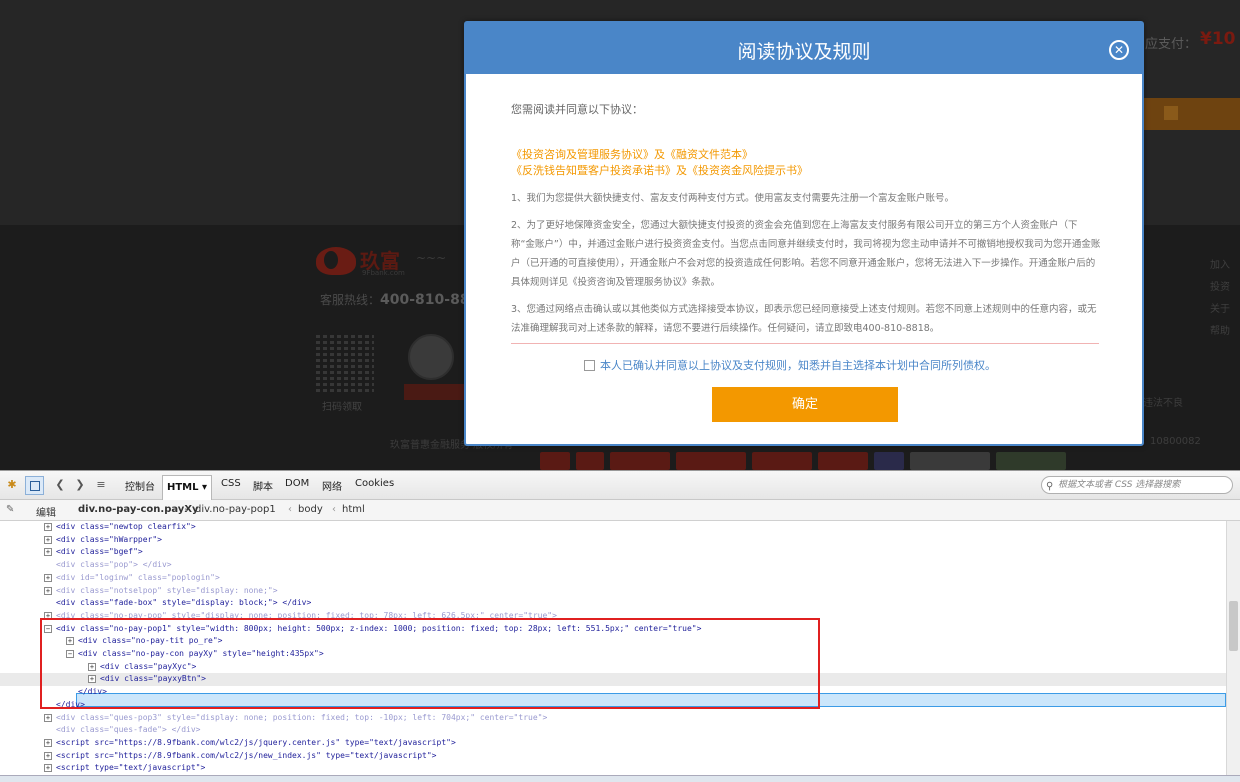 The height and width of the screenshot is (782, 1240). What do you see at coordinates (613, 527) in the screenshot?
I see `tree-node: + <div class="newtop clearfix">` at bounding box center [613, 527].